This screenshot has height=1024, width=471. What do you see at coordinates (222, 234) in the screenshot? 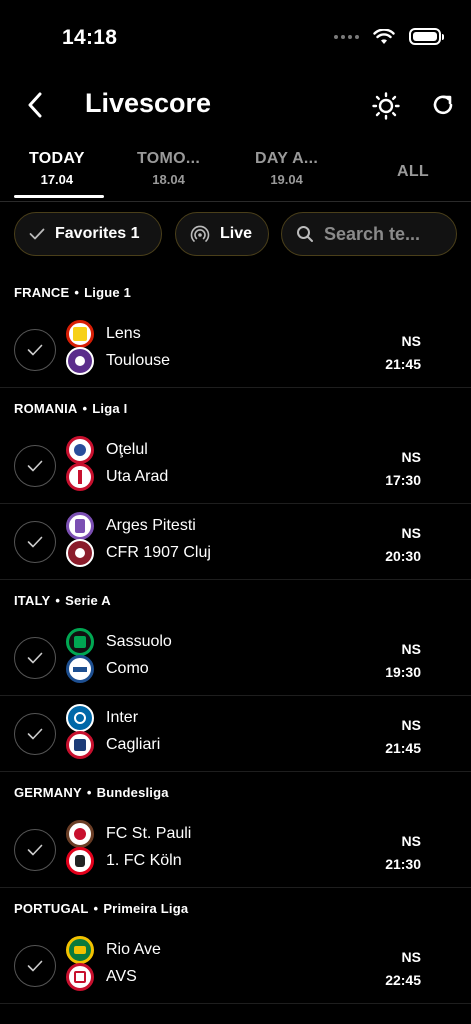
I see `live-filter-chip: Live` at bounding box center [222, 234].